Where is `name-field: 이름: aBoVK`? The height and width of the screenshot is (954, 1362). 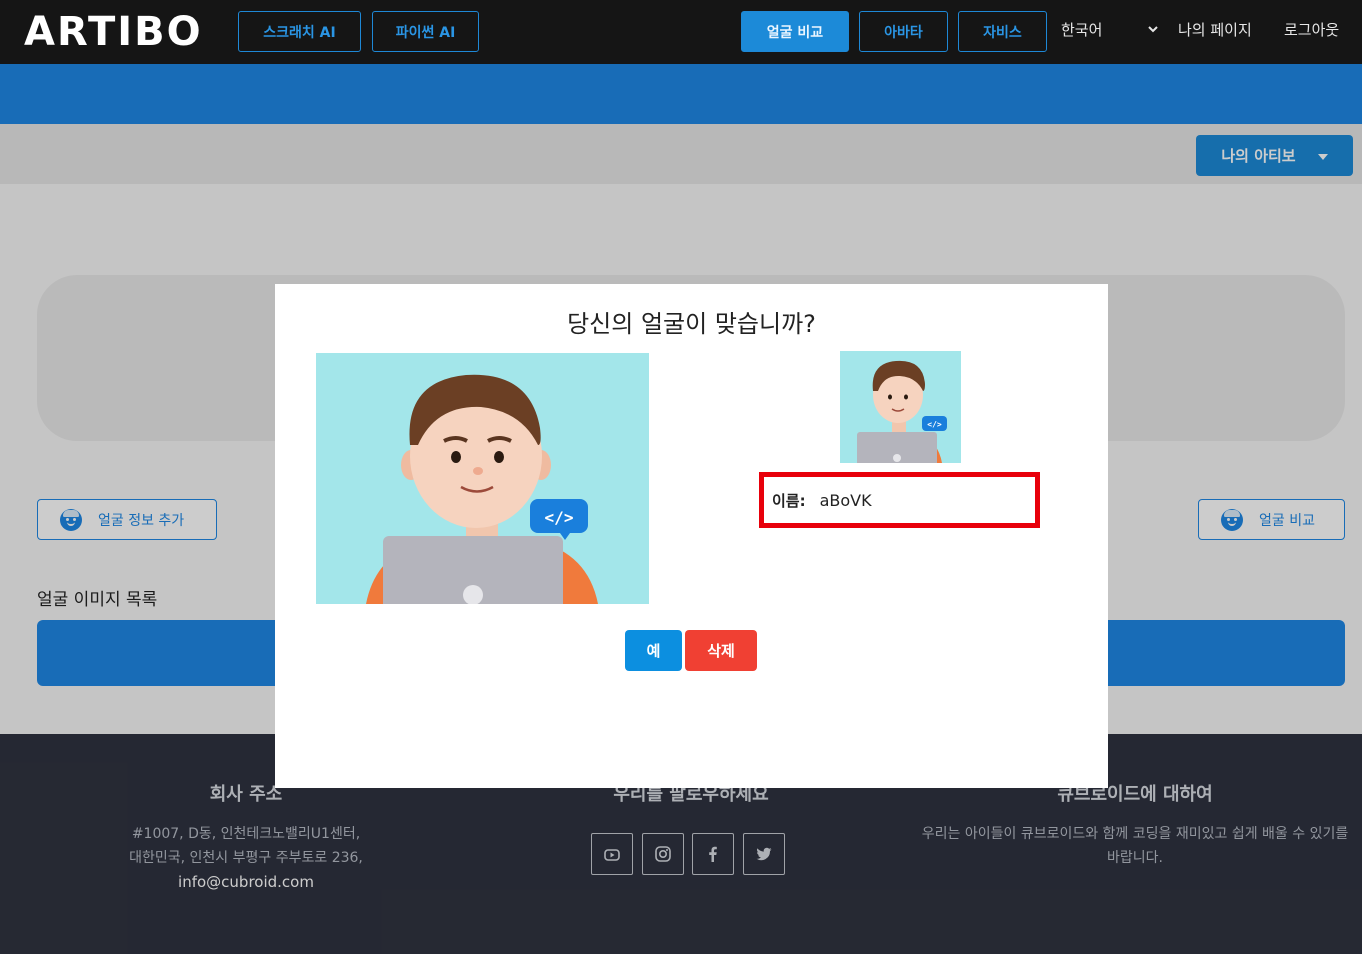 name-field: 이름: aBoVK is located at coordinates (899, 500).